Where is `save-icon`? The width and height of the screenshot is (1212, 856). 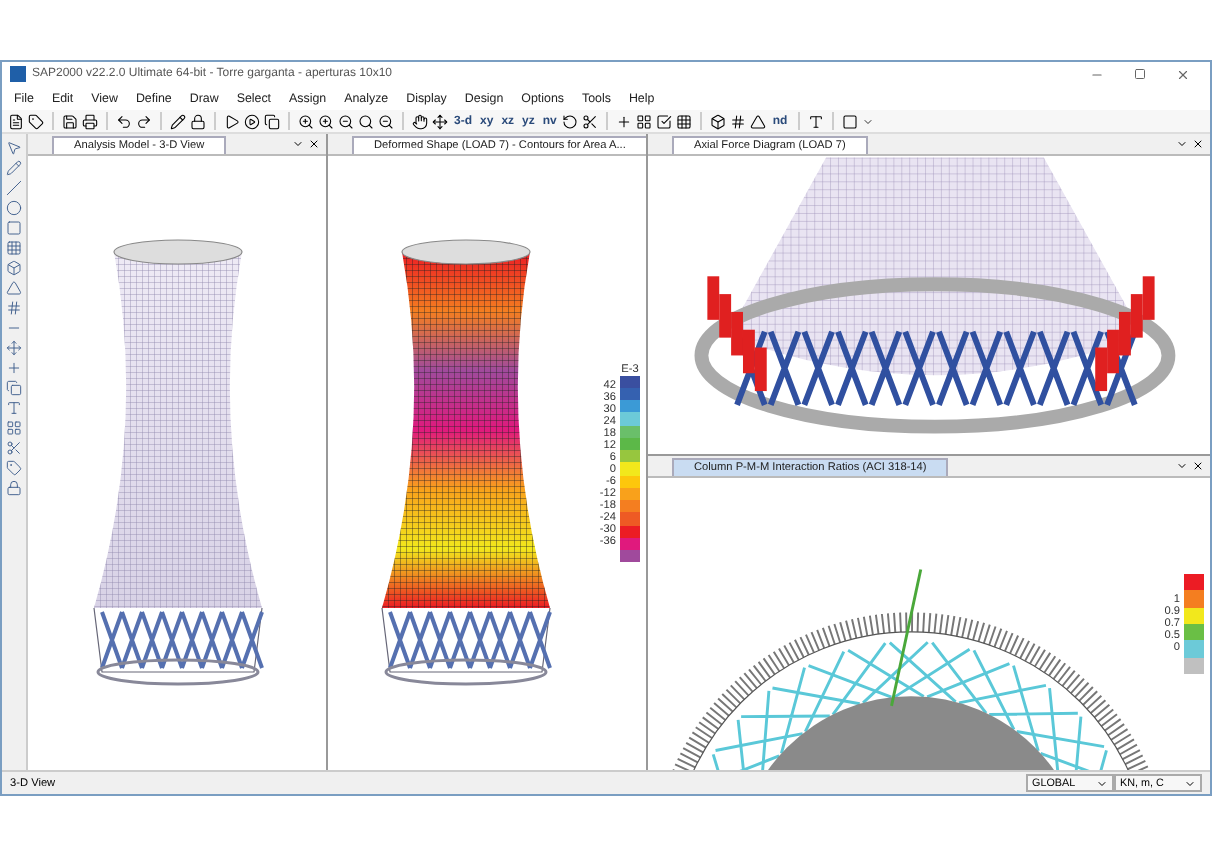 save-icon is located at coordinates (70, 121).